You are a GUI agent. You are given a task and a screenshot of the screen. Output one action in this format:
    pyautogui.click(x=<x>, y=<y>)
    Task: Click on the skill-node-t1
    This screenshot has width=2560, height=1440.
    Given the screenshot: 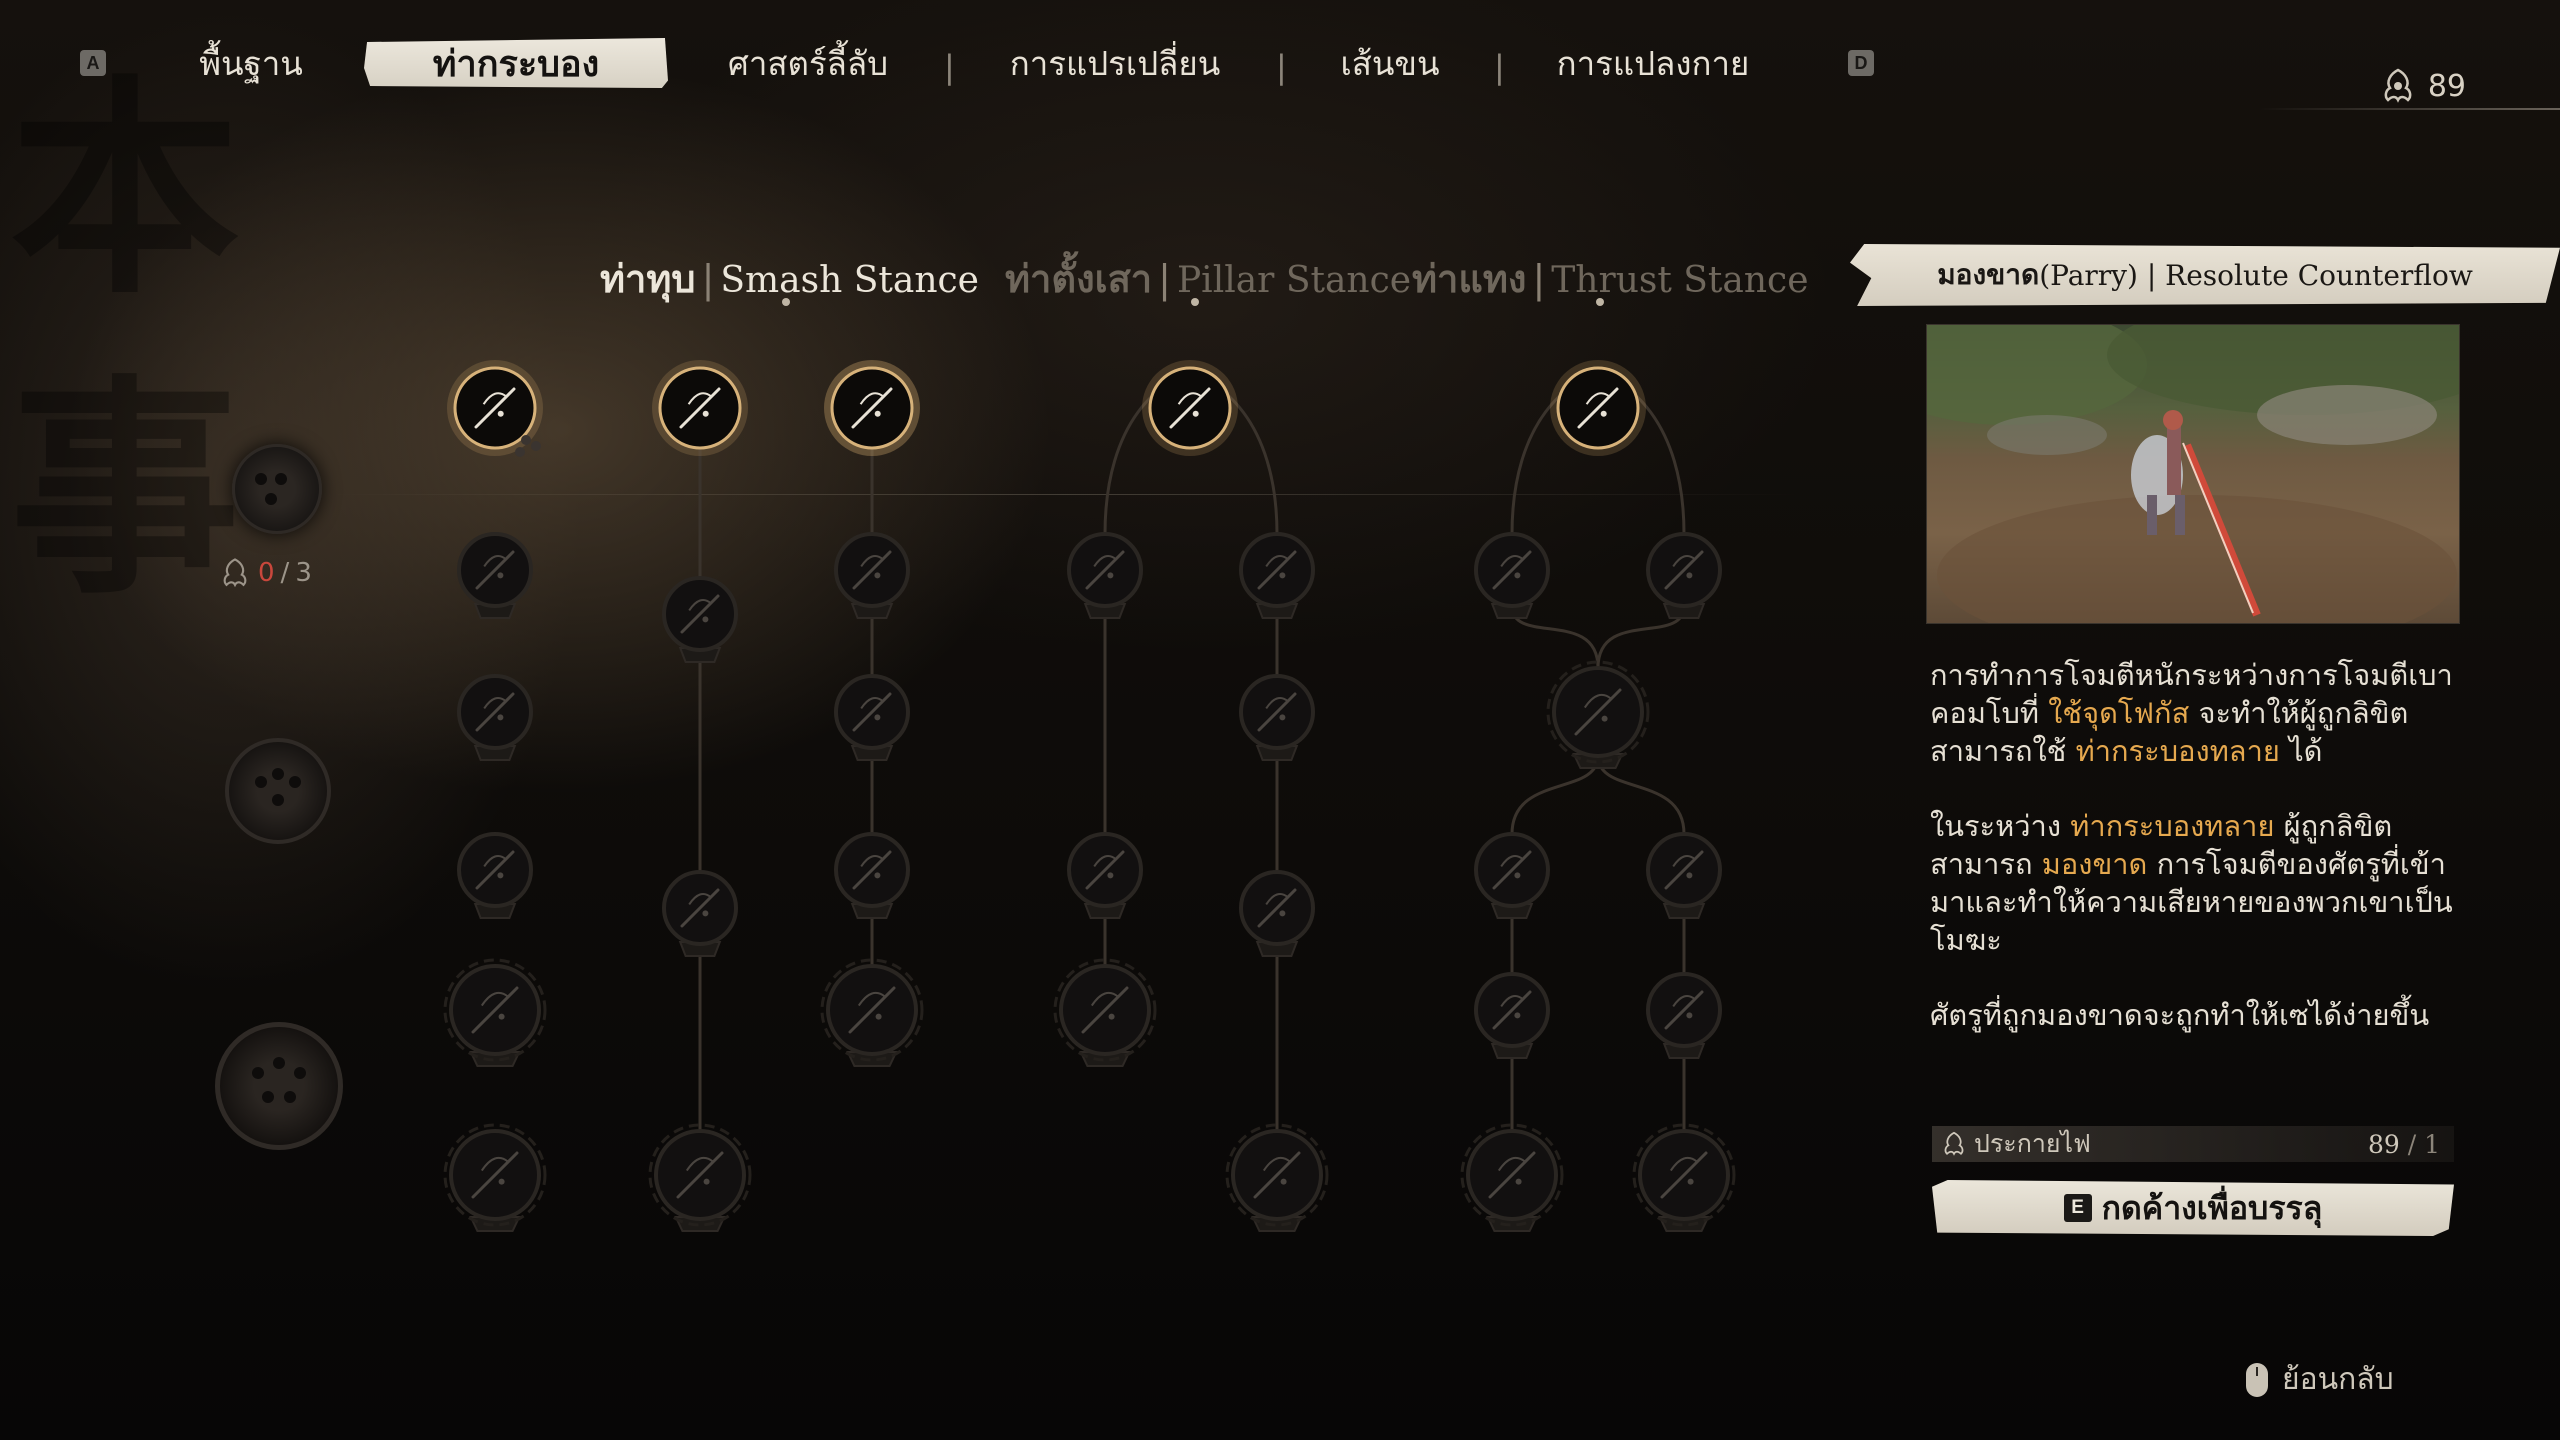 What is the action you would take?
    pyautogui.click(x=1598, y=408)
    